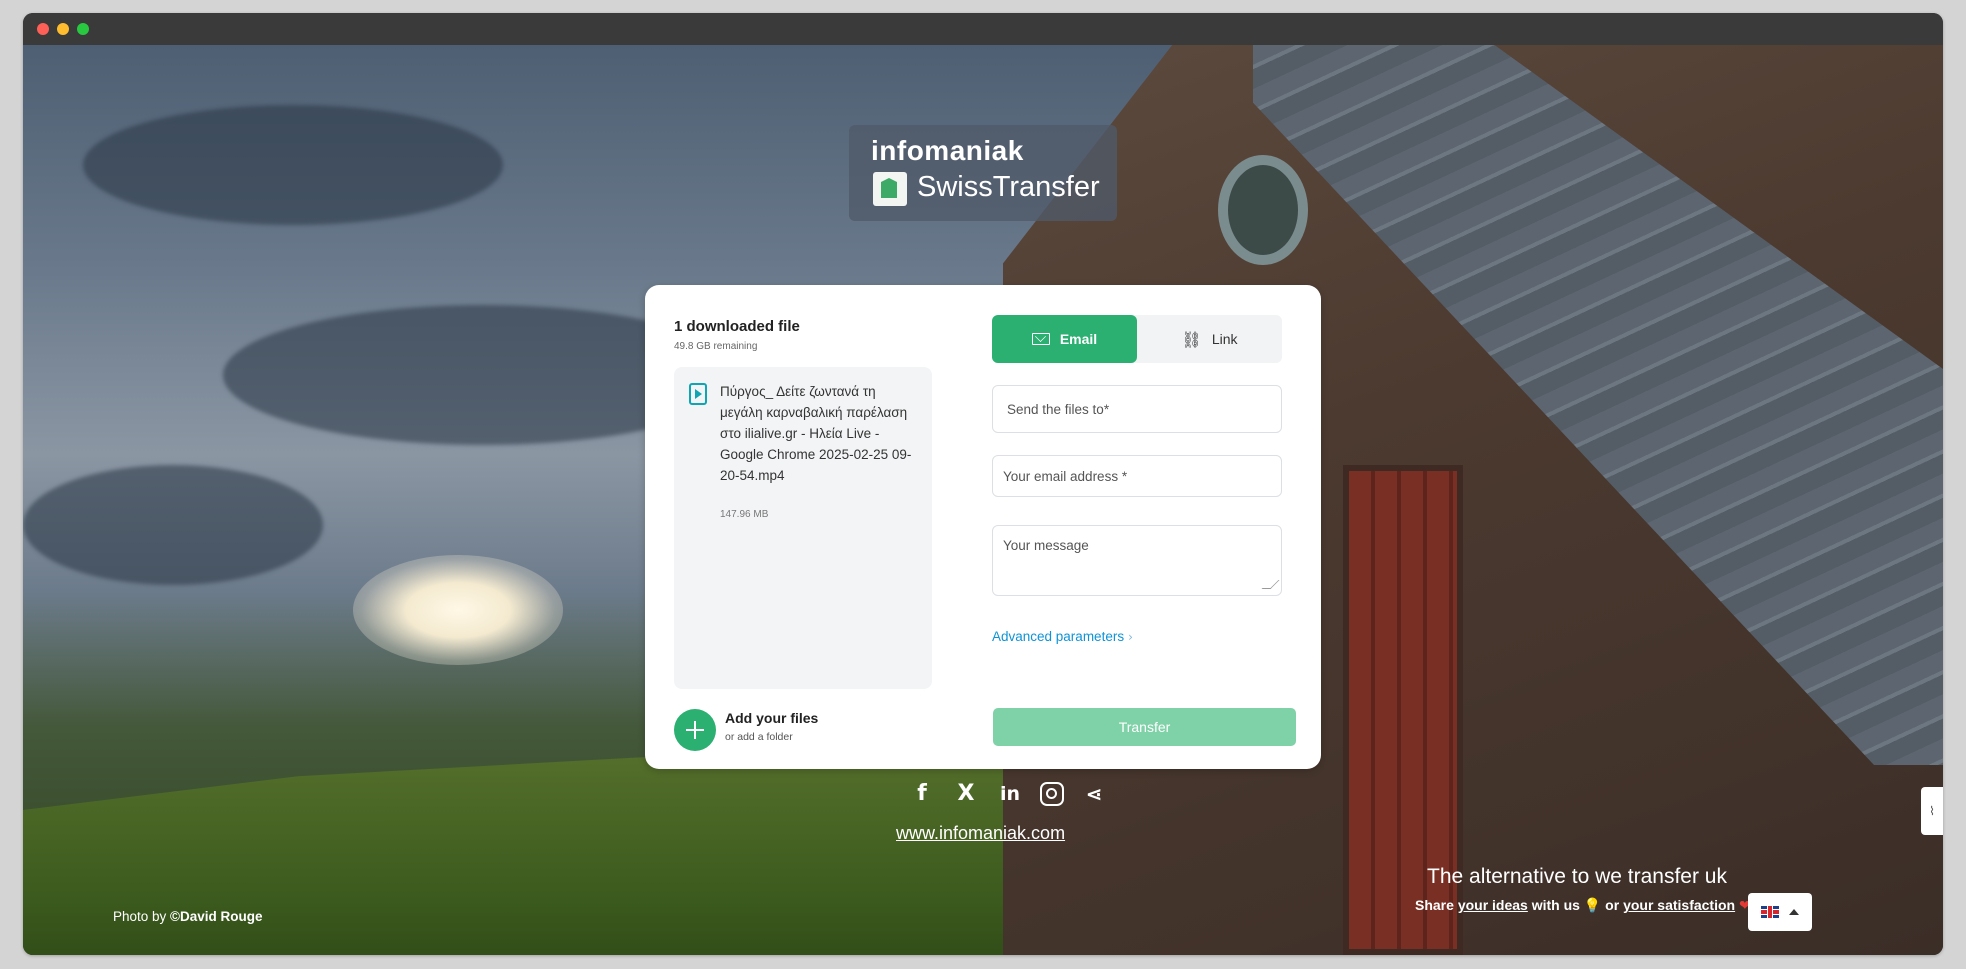  I want to click on website-link: www.infomaniak.com, so click(980, 833).